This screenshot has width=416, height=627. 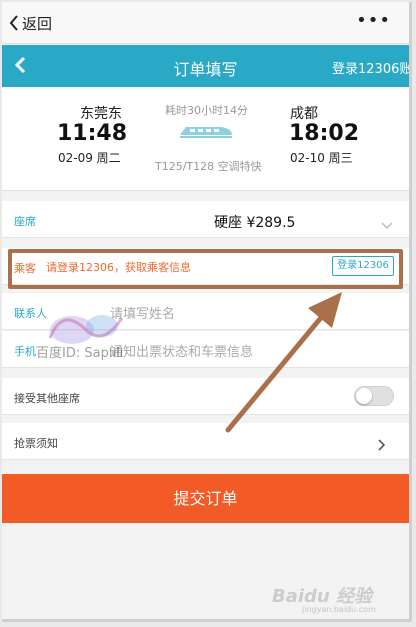 What do you see at coordinates (142, 312) in the screenshot?
I see `contact-name-input: 请填写姓名` at bounding box center [142, 312].